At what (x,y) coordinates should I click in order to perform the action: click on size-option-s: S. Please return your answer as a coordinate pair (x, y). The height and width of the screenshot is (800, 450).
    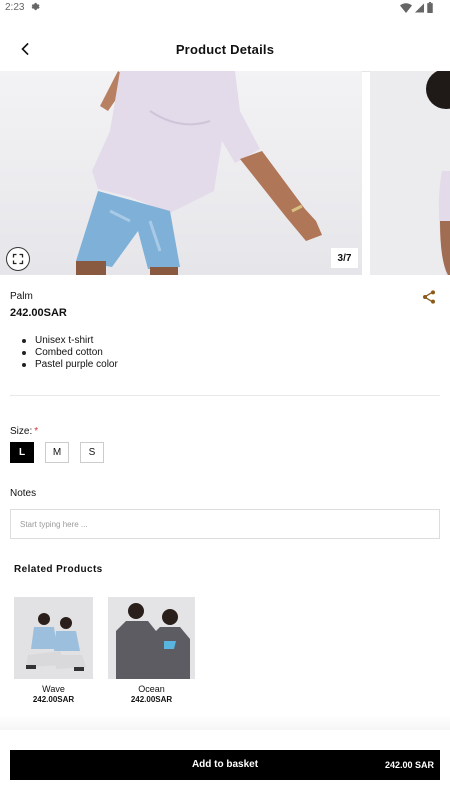
    Looking at the image, I should click on (92, 452).